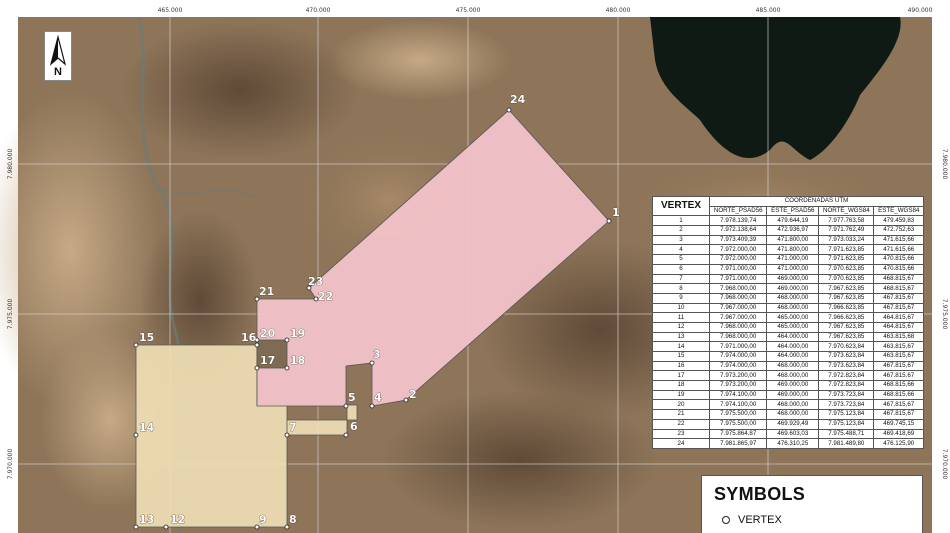  Describe the element at coordinates (793, 337) in the screenshot. I see `coordinate-cell: 464.000,00` at that location.